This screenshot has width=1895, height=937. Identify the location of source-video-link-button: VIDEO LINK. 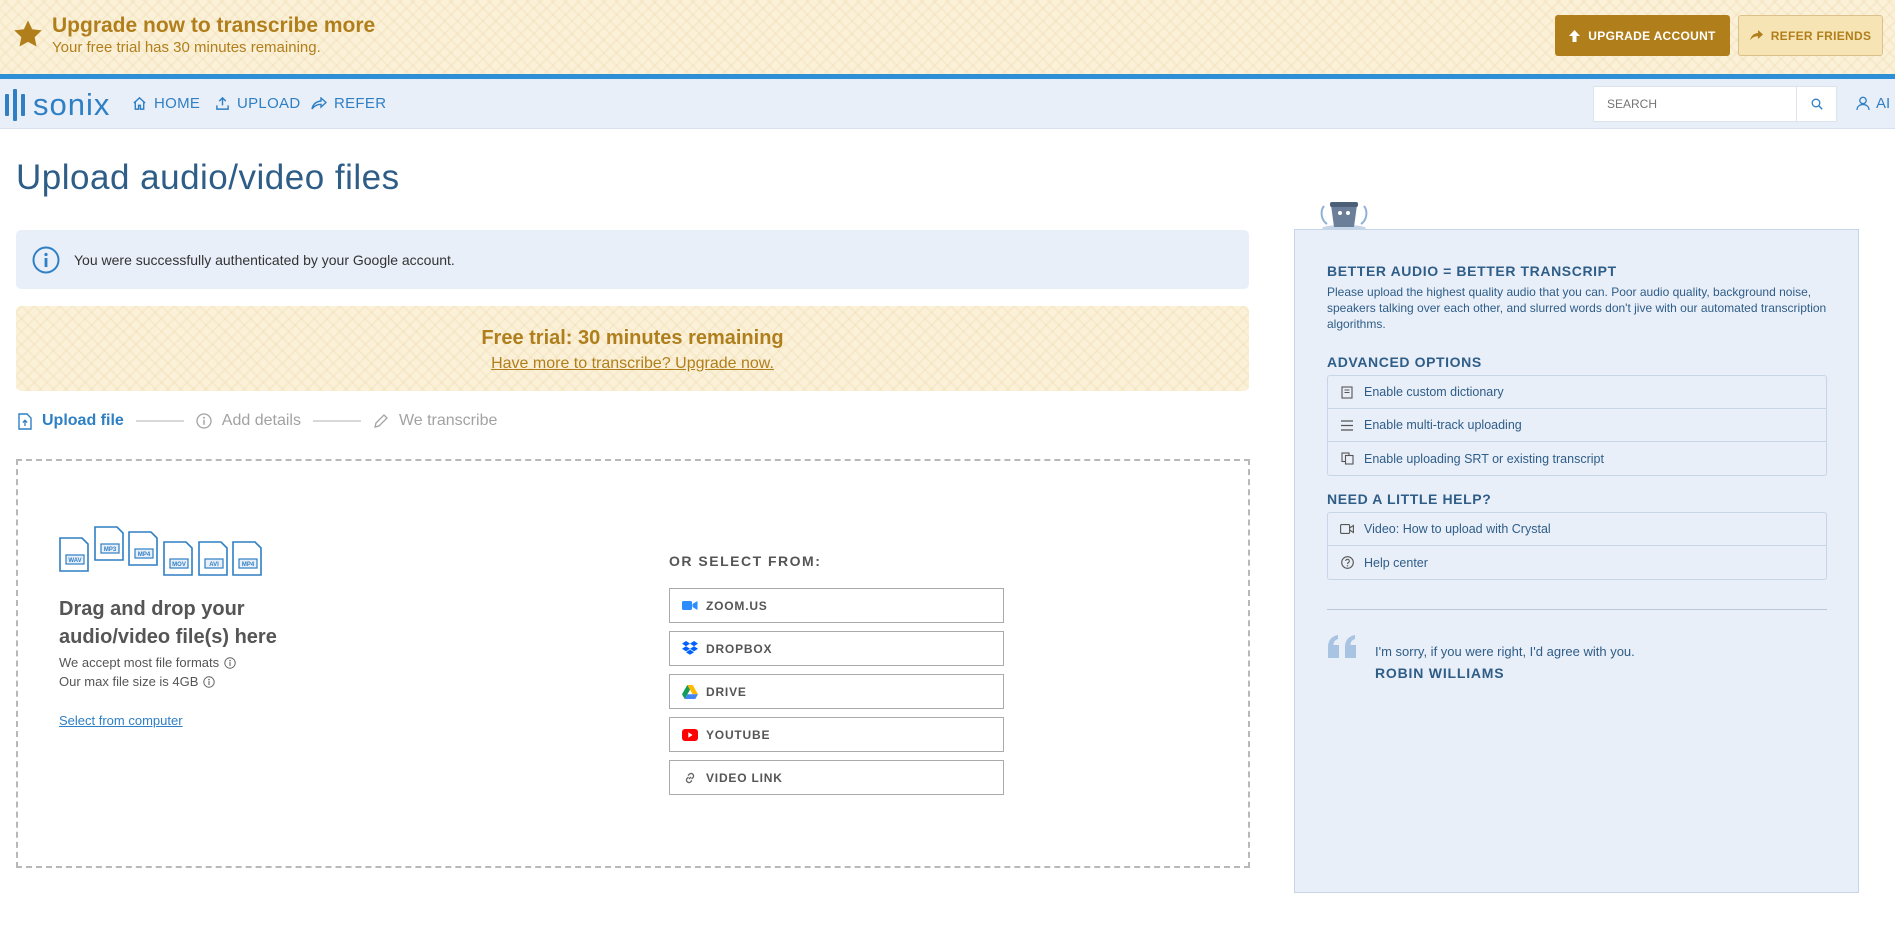
(836, 777).